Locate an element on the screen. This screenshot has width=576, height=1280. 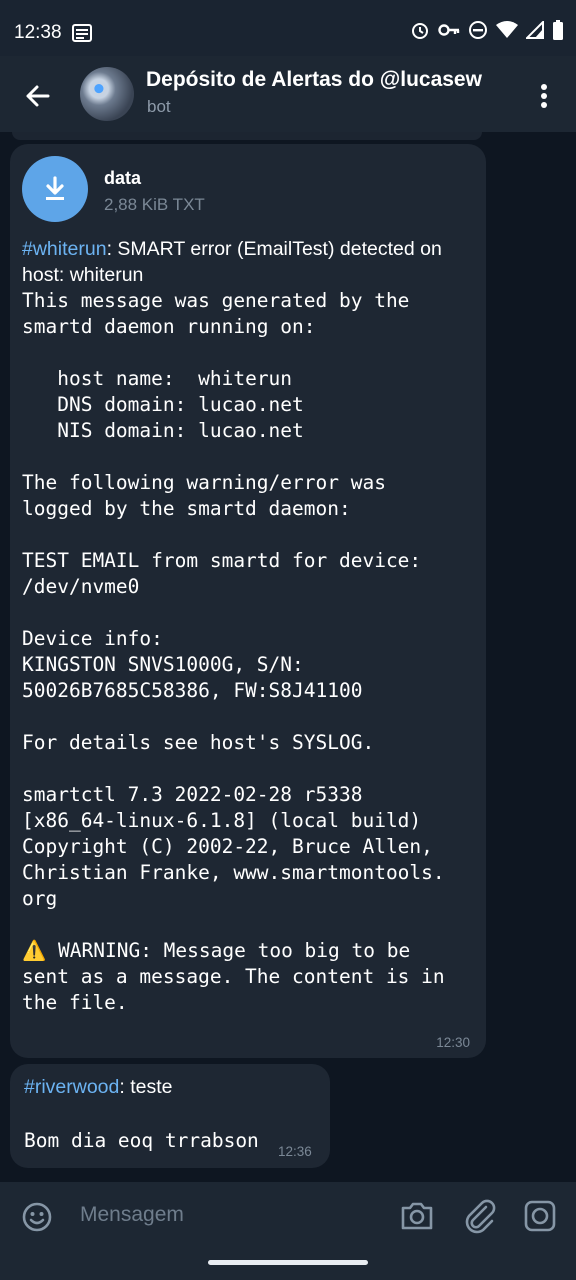
message-time: 12:36 is located at coordinates (295, 1151).